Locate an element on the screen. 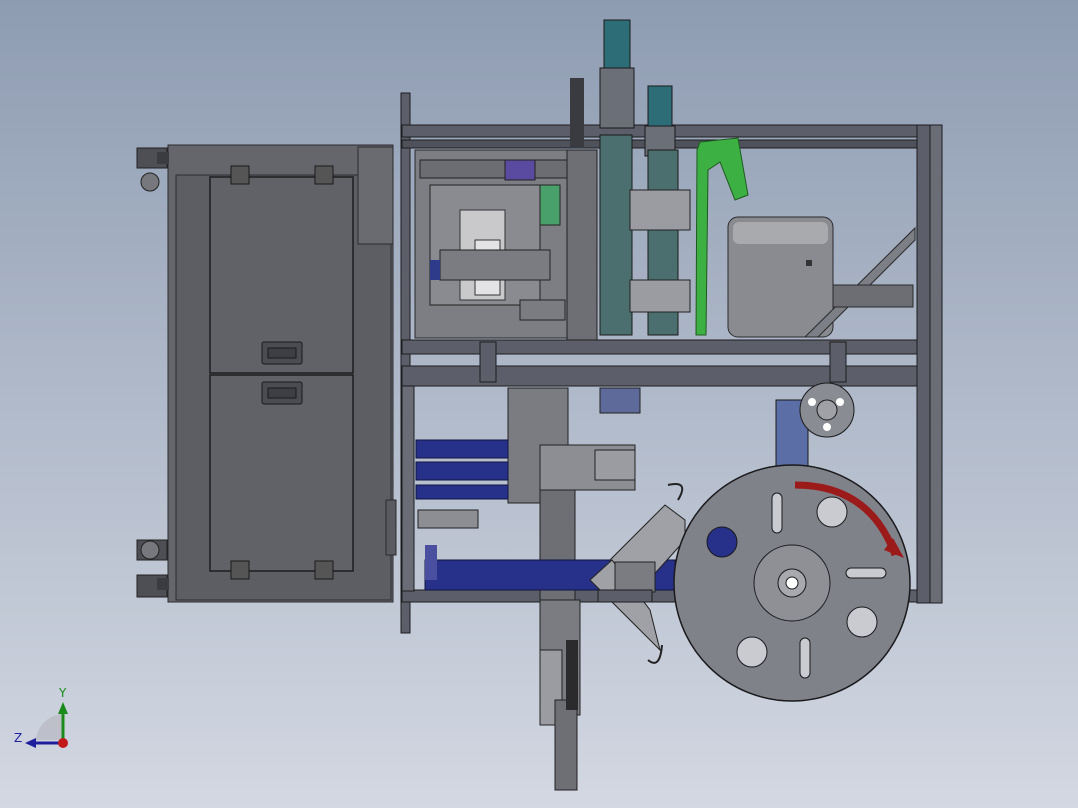 This screenshot has height=812, width=1078. electrical-cabinet is located at coordinates (282, 373).